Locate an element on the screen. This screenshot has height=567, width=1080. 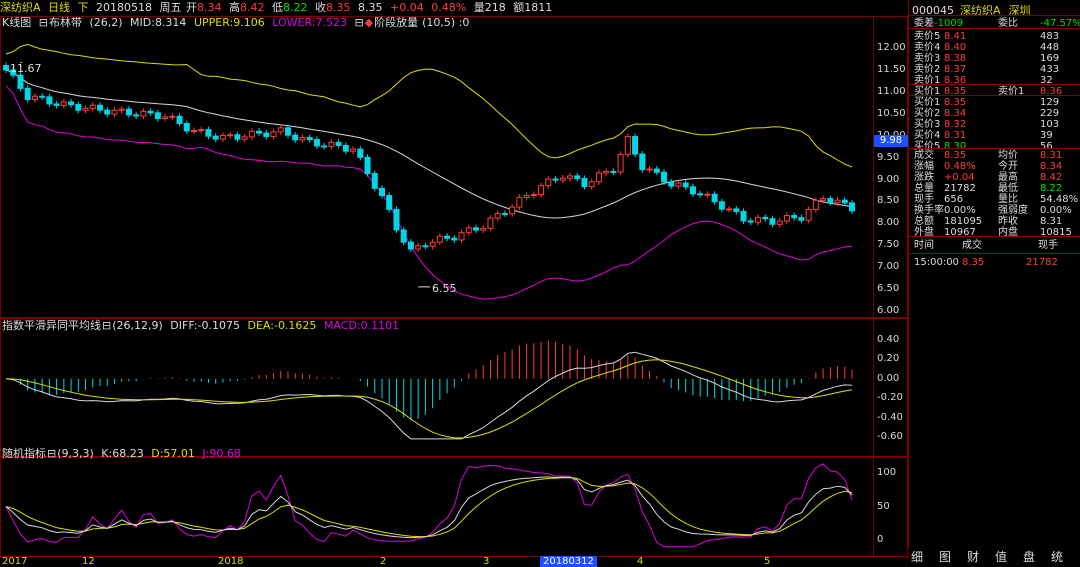
x-axis-label: 3 is located at coordinates (486, 561).